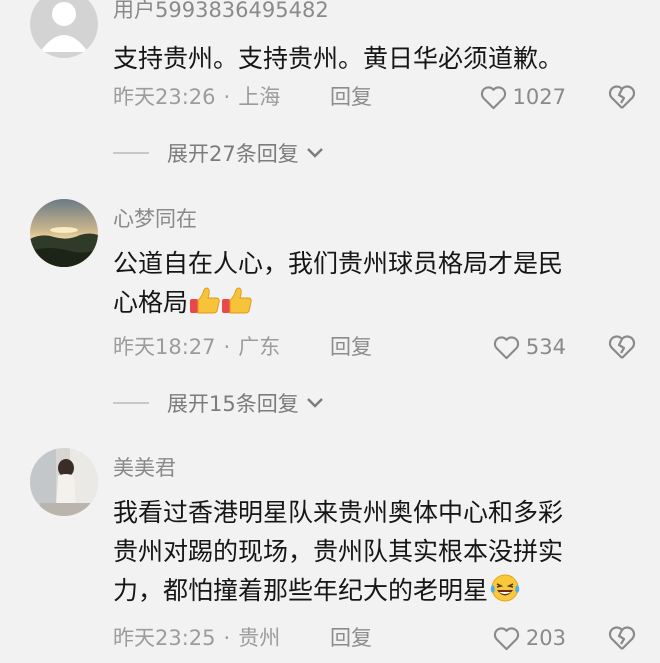  What do you see at coordinates (164, 638) in the screenshot?
I see `comment-time: 昨天23:25` at bounding box center [164, 638].